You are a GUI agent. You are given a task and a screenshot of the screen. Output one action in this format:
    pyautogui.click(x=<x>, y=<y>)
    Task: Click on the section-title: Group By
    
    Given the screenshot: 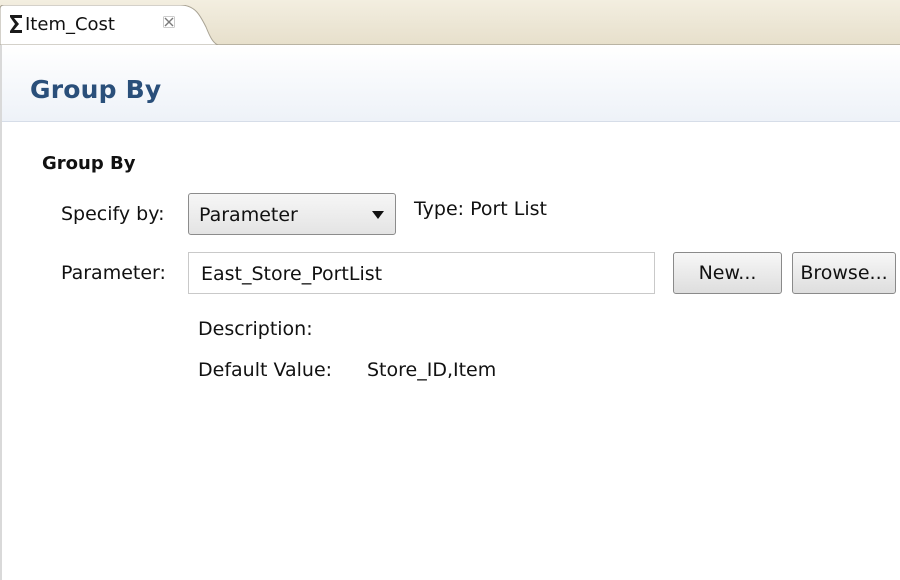 What is the action you would take?
    pyautogui.click(x=89, y=163)
    